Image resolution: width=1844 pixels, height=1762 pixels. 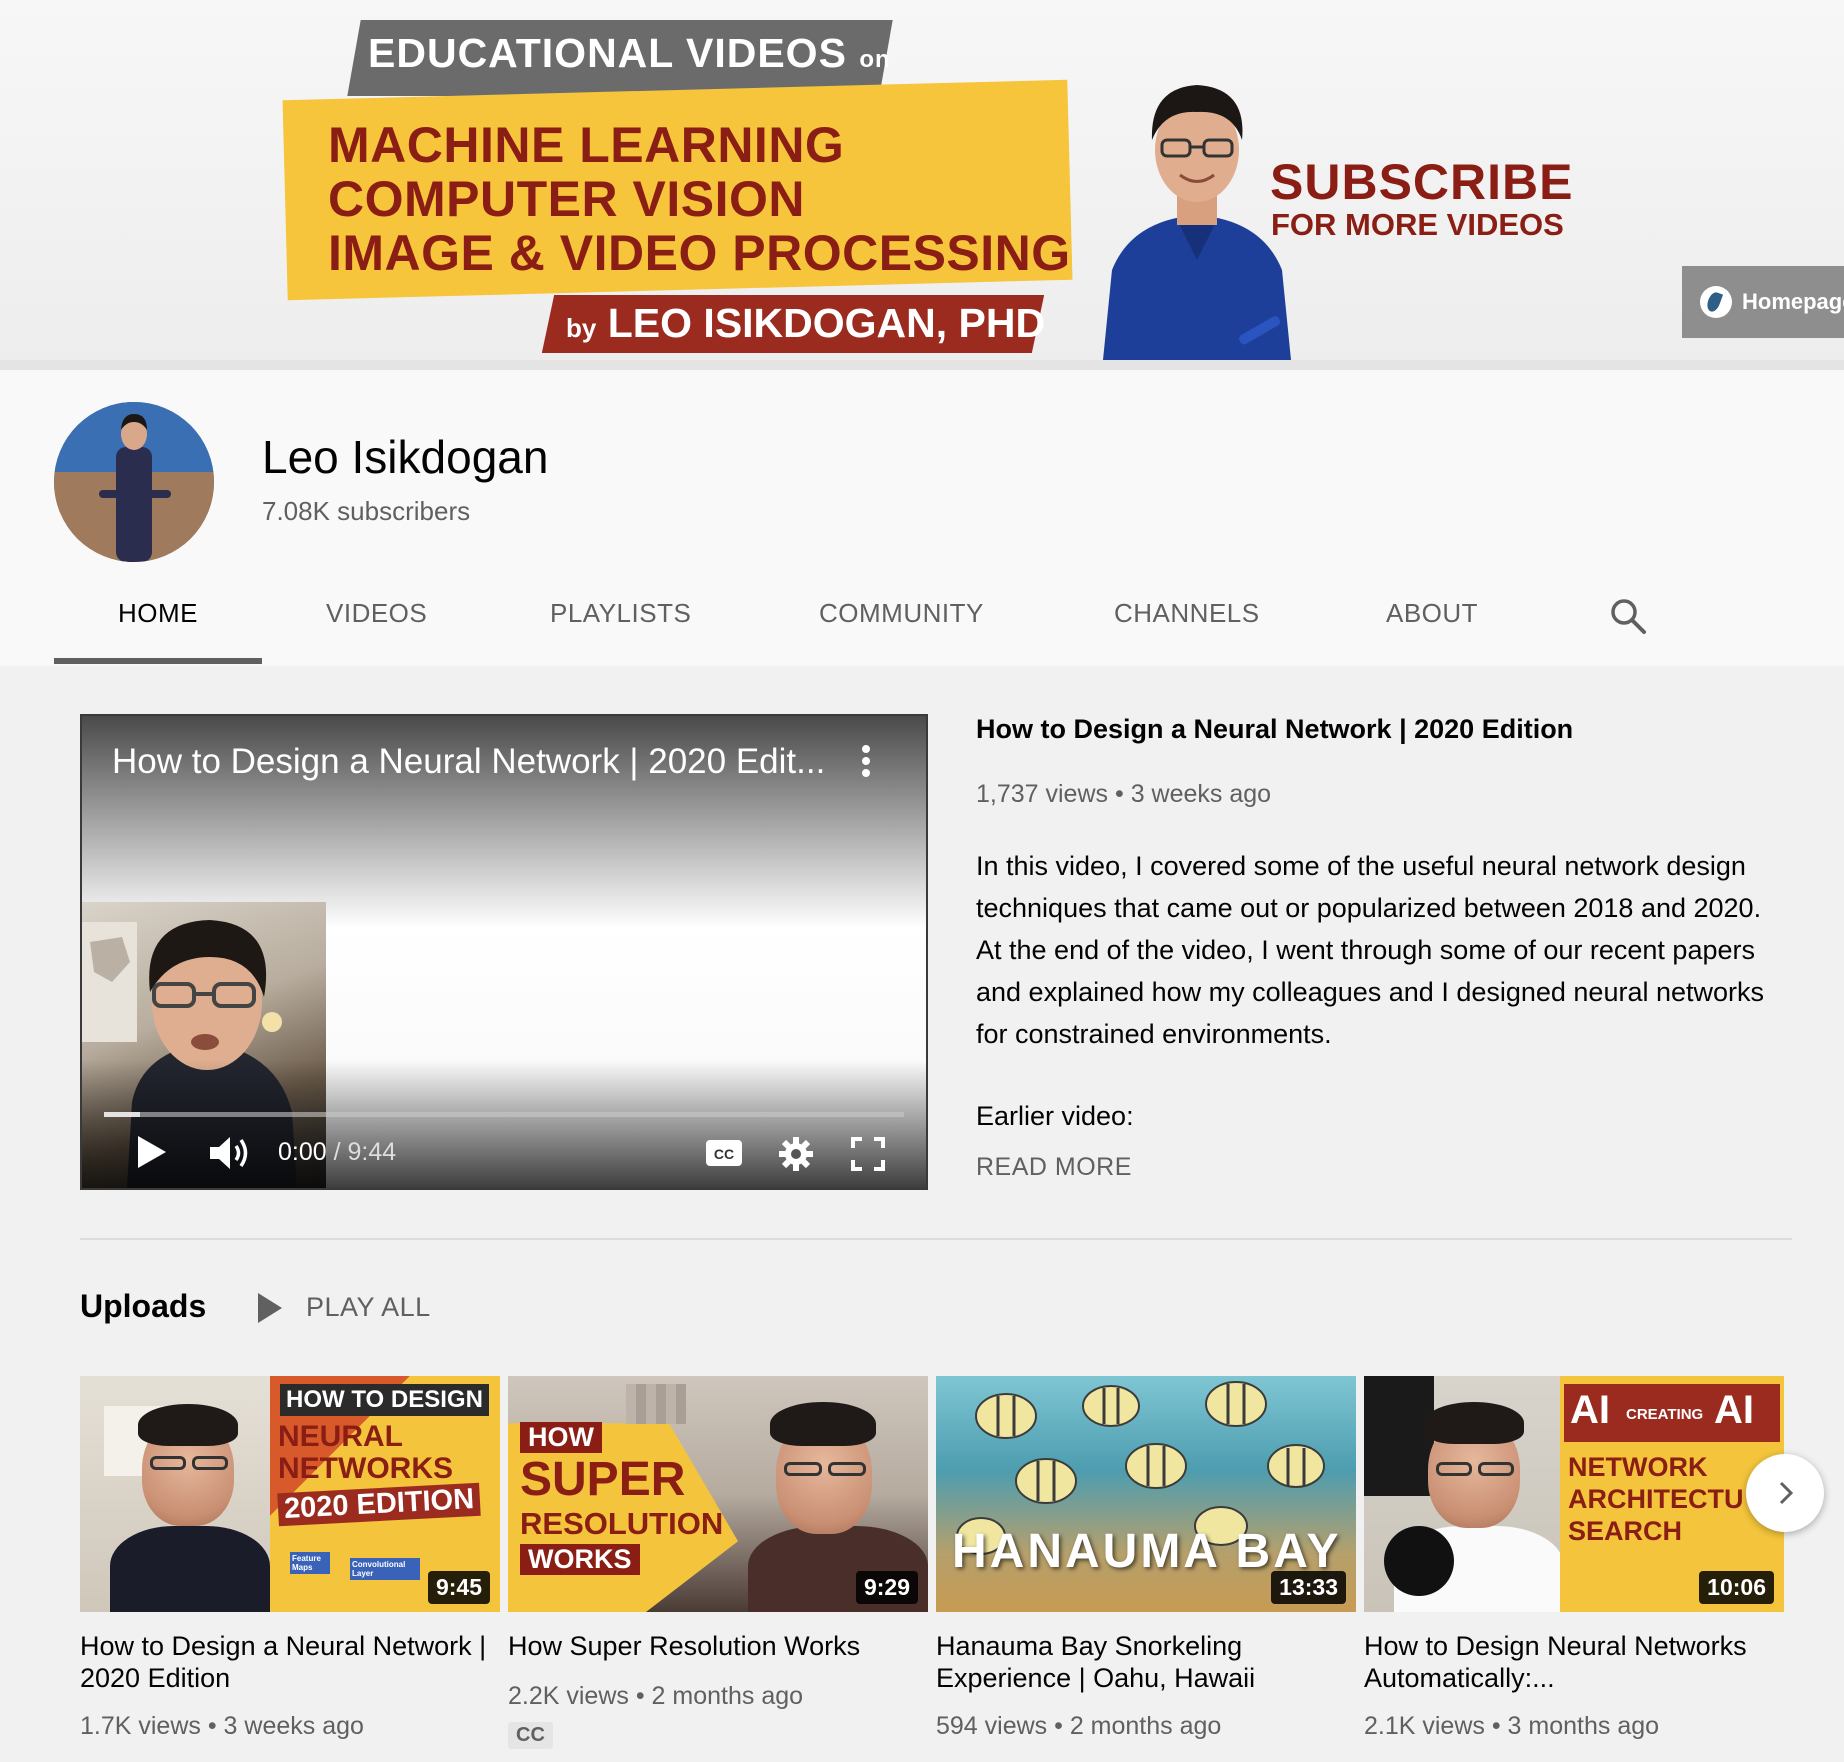 What do you see at coordinates (158, 613) in the screenshot?
I see `tab-home: HOME` at bounding box center [158, 613].